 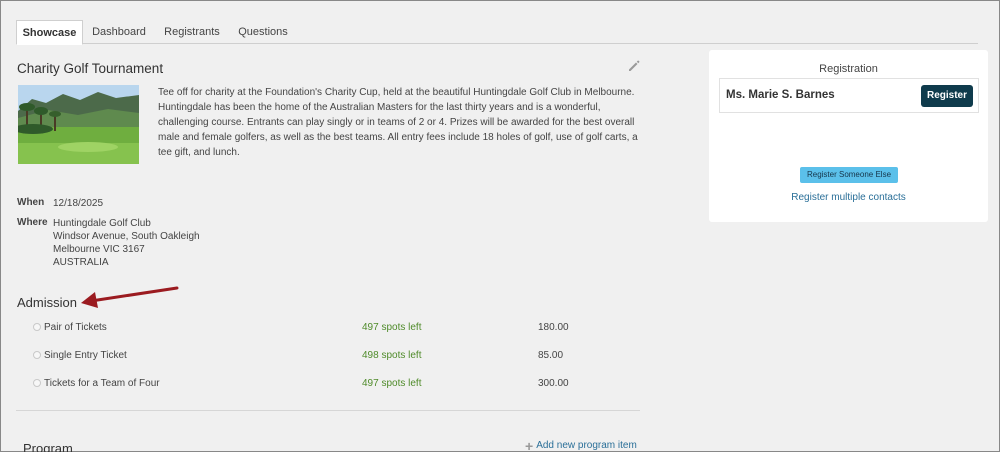 I want to click on tab-bar: Showcase Dashboard Registrants Questions, so click(x=497, y=32).